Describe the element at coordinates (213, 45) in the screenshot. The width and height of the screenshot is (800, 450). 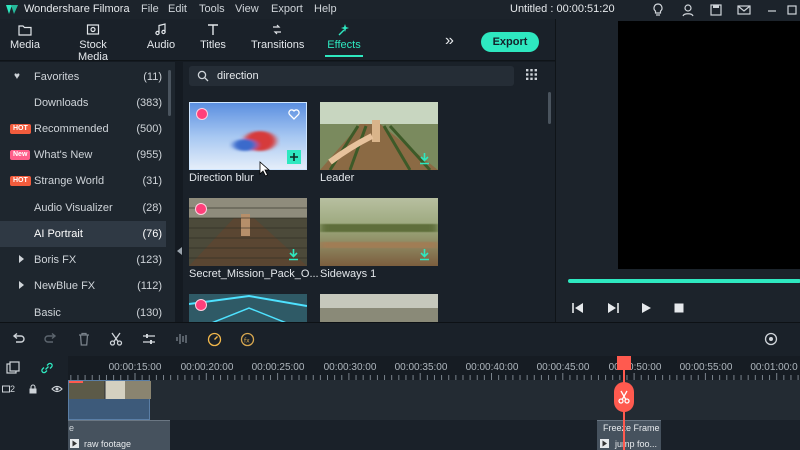
I see `tab-titles-label: Titles` at that location.